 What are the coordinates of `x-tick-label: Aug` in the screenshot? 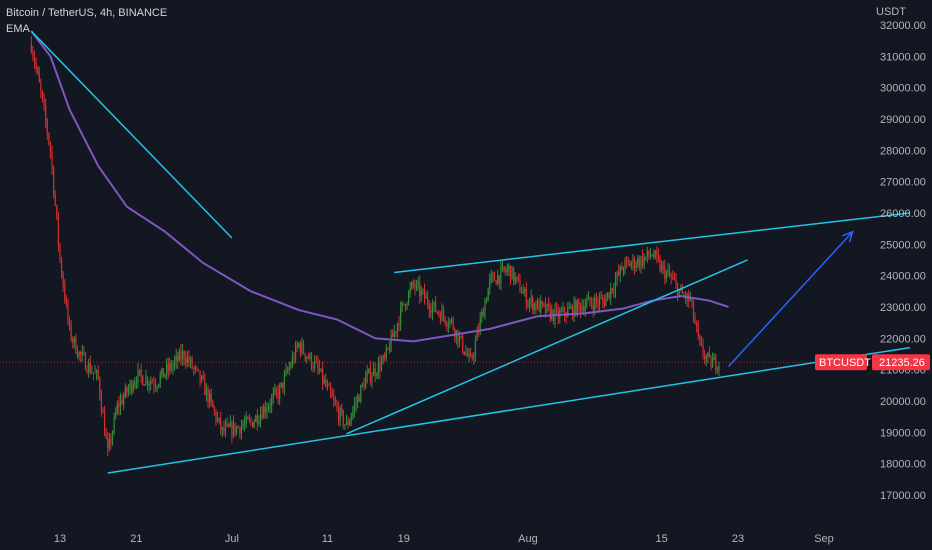 It's located at (528, 539).